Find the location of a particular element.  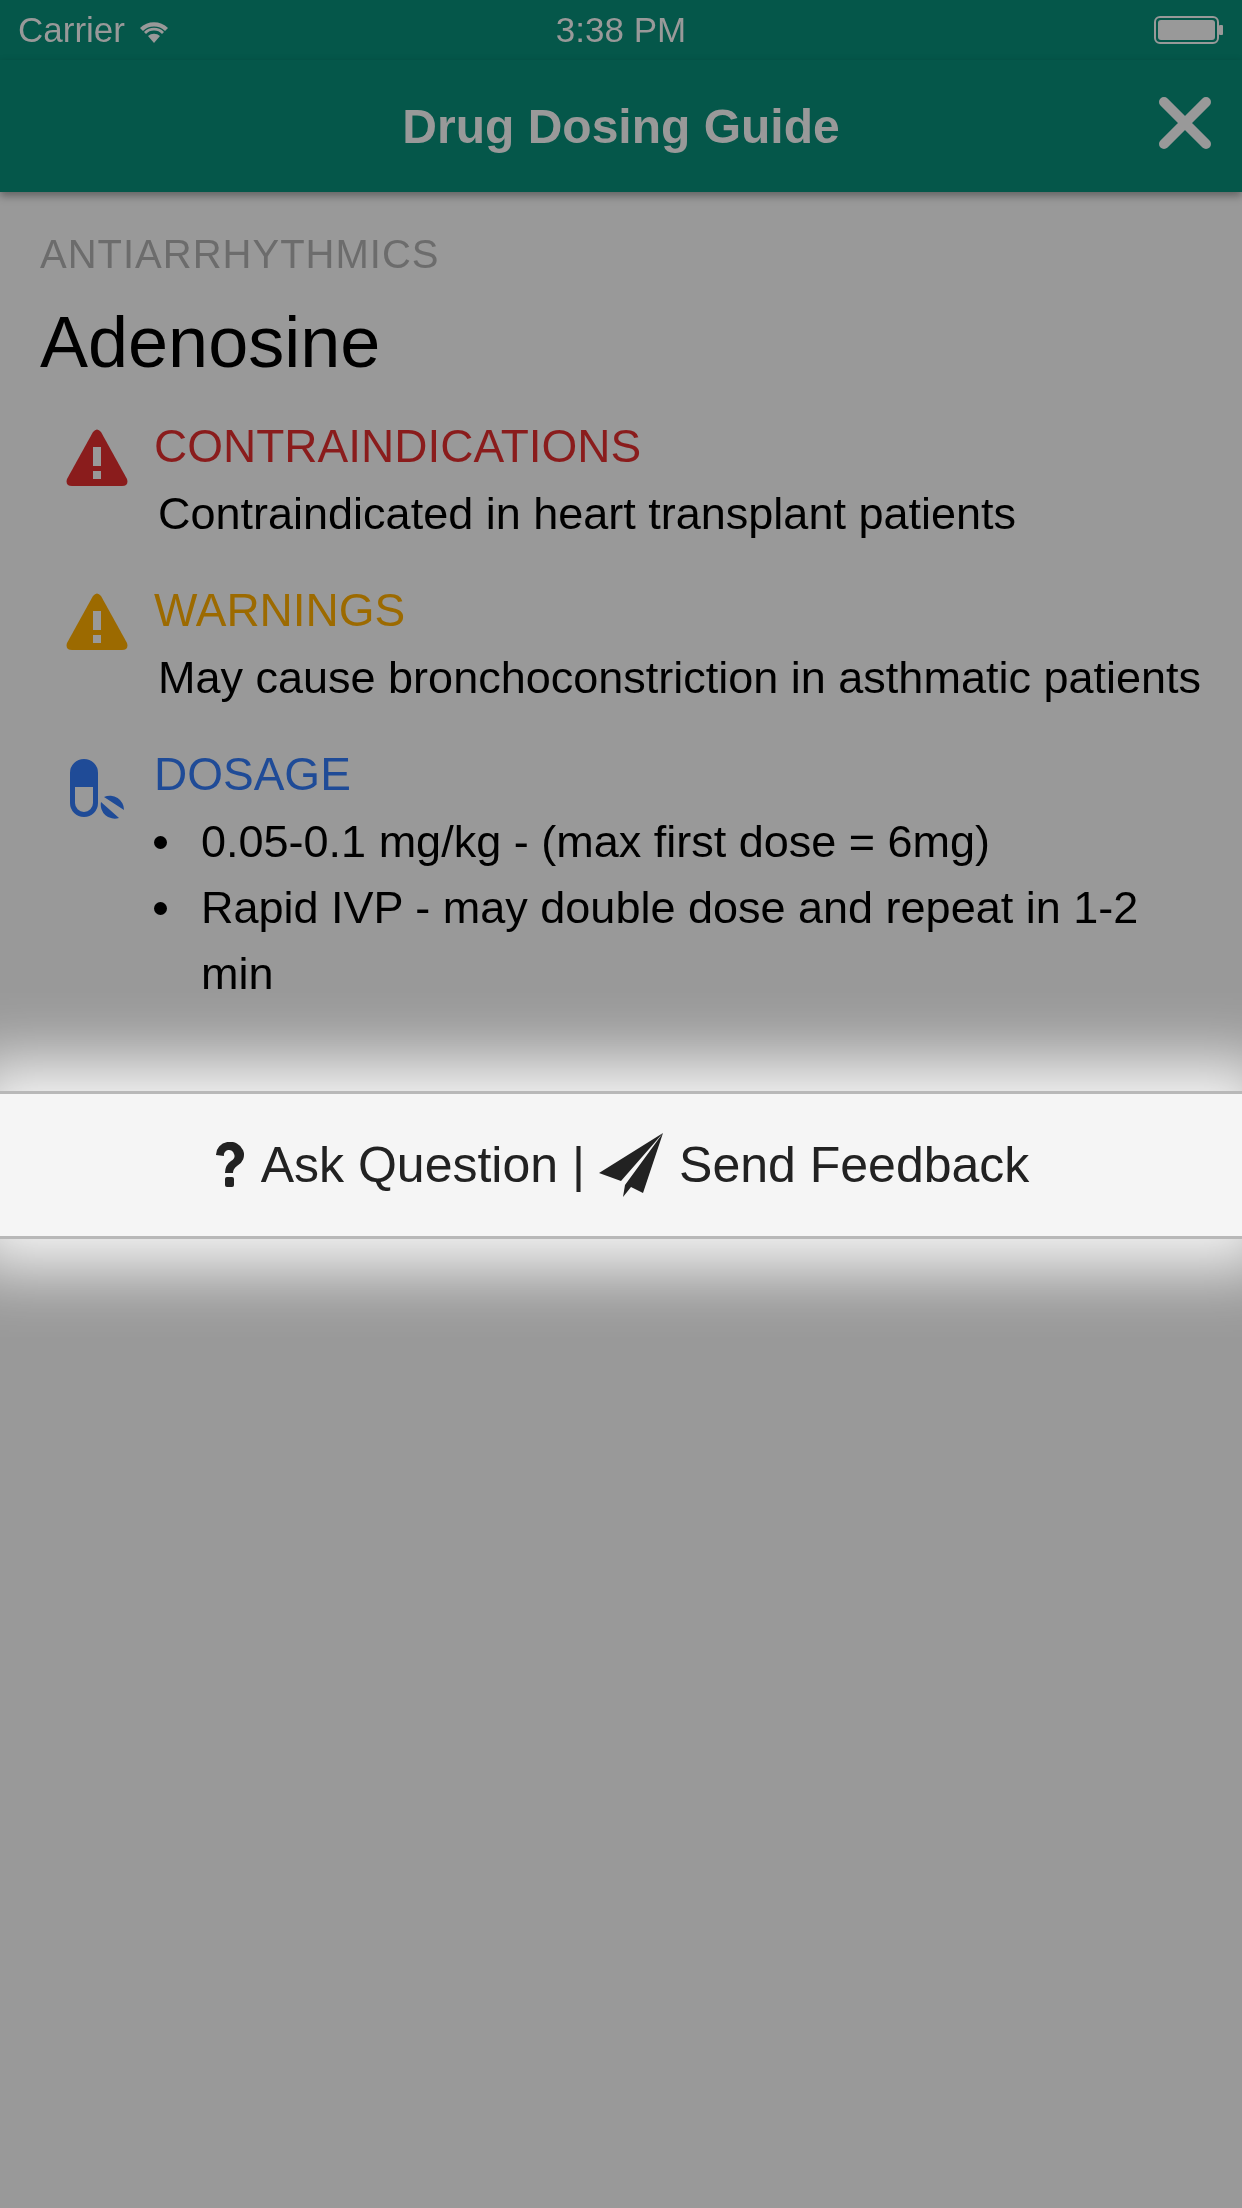

close-icon is located at coordinates (1185, 123).